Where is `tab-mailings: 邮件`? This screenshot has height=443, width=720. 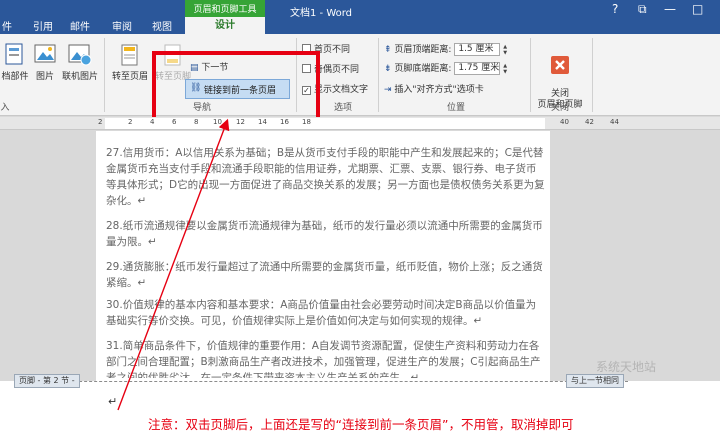
tab-mailings: 邮件 is located at coordinates (80, 25).